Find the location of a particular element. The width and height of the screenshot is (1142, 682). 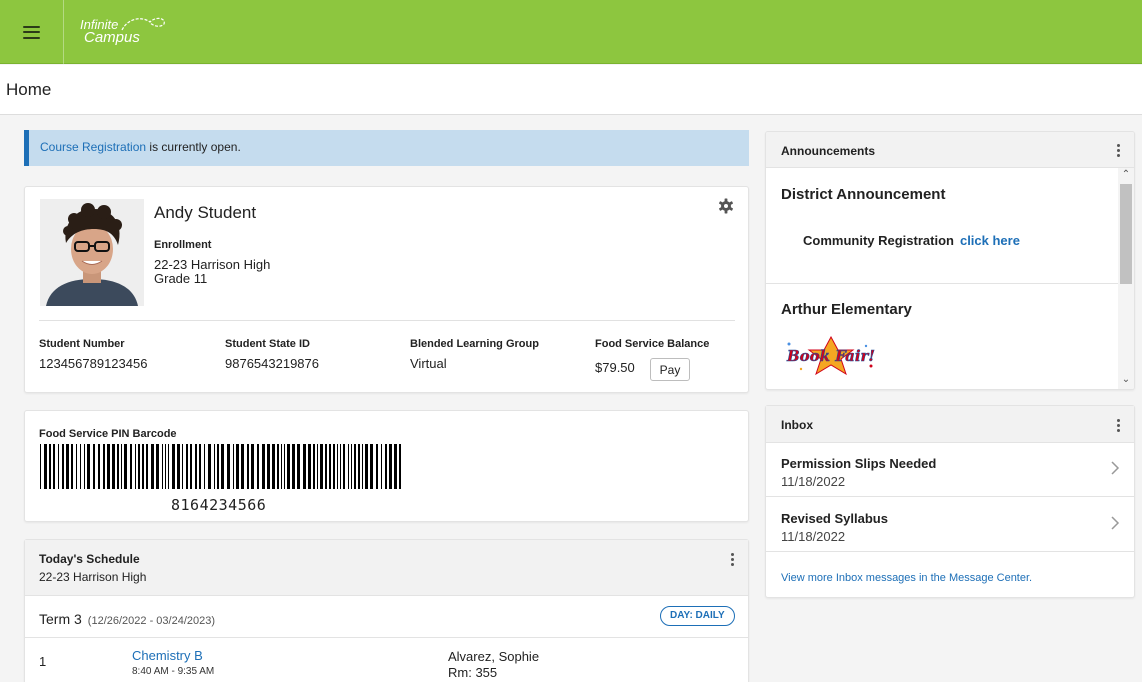

student-number-field: Student Number 123456789123456 is located at coordinates (93, 354).